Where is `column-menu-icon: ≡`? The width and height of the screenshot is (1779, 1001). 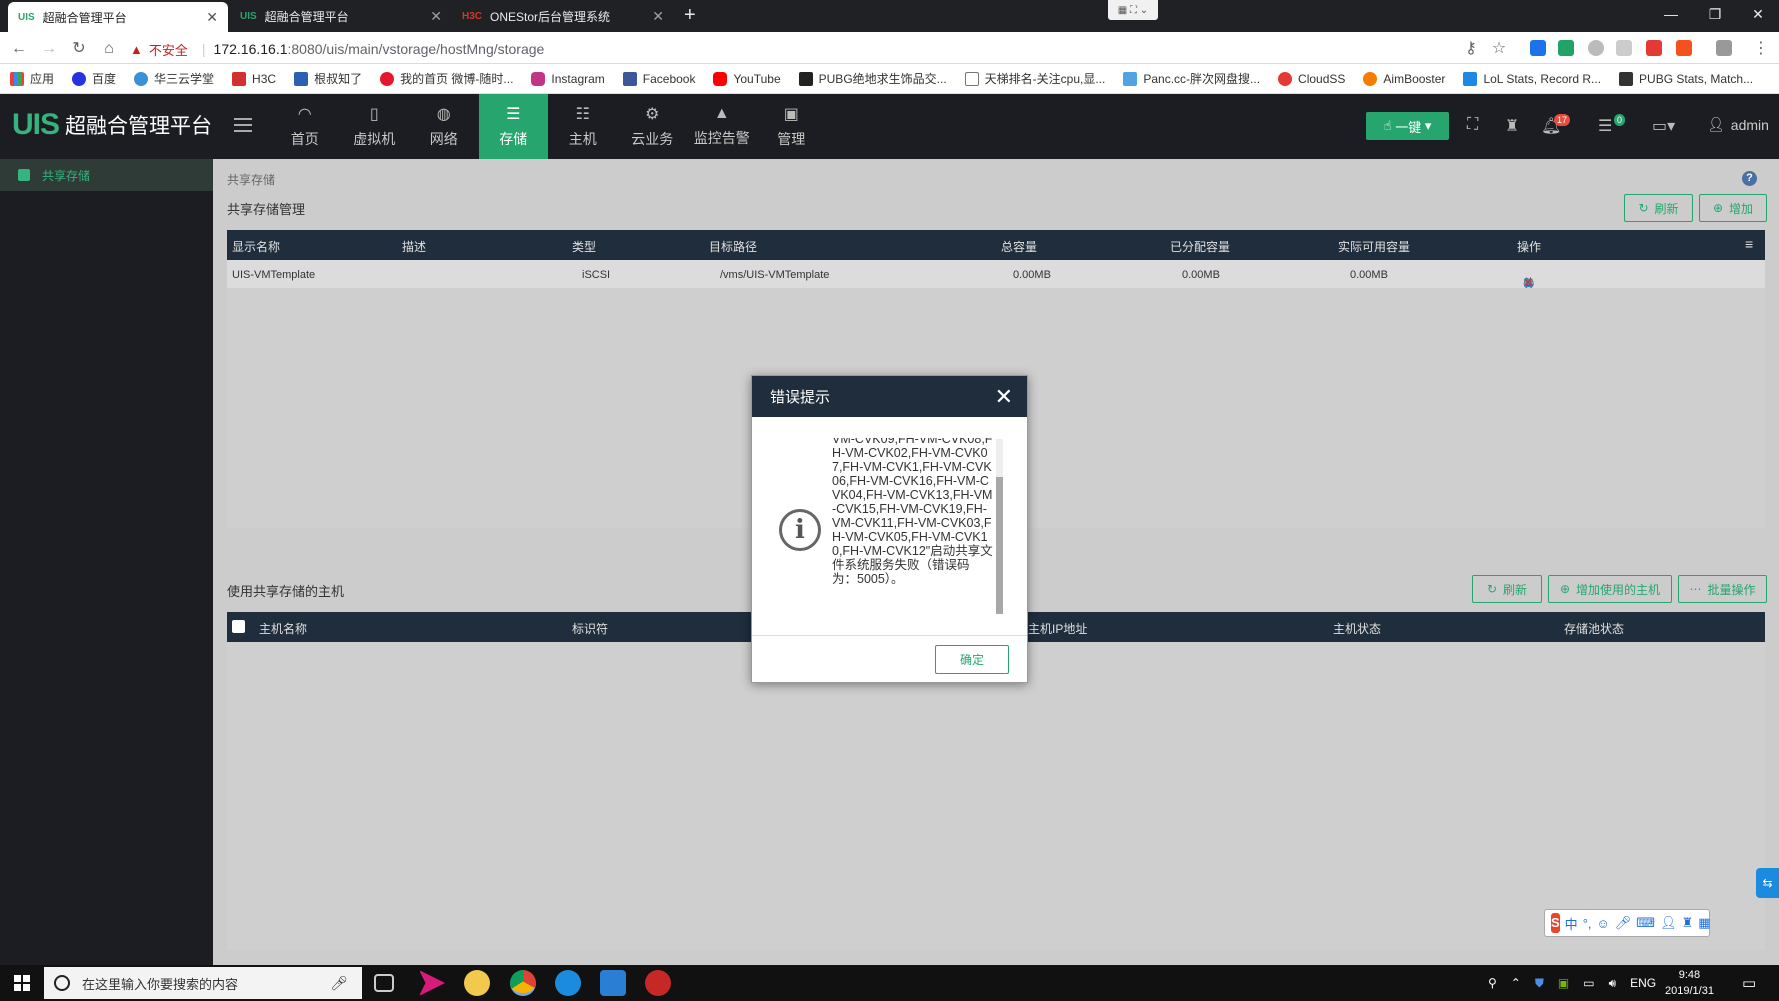 column-menu-icon: ≡ is located at coordinates (1749, 244).